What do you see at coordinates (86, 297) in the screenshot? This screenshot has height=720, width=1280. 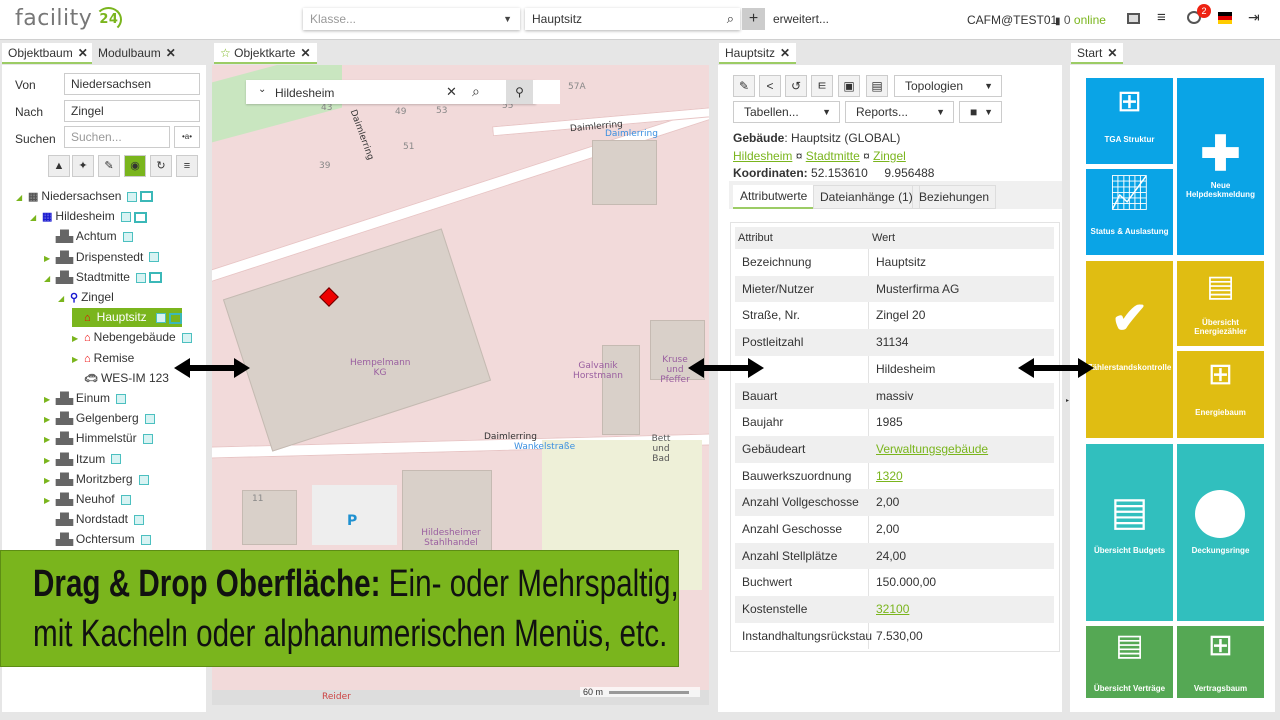 I see `tree-item: ◢ ⚲ Zingel` at bounding box center [86, 297].